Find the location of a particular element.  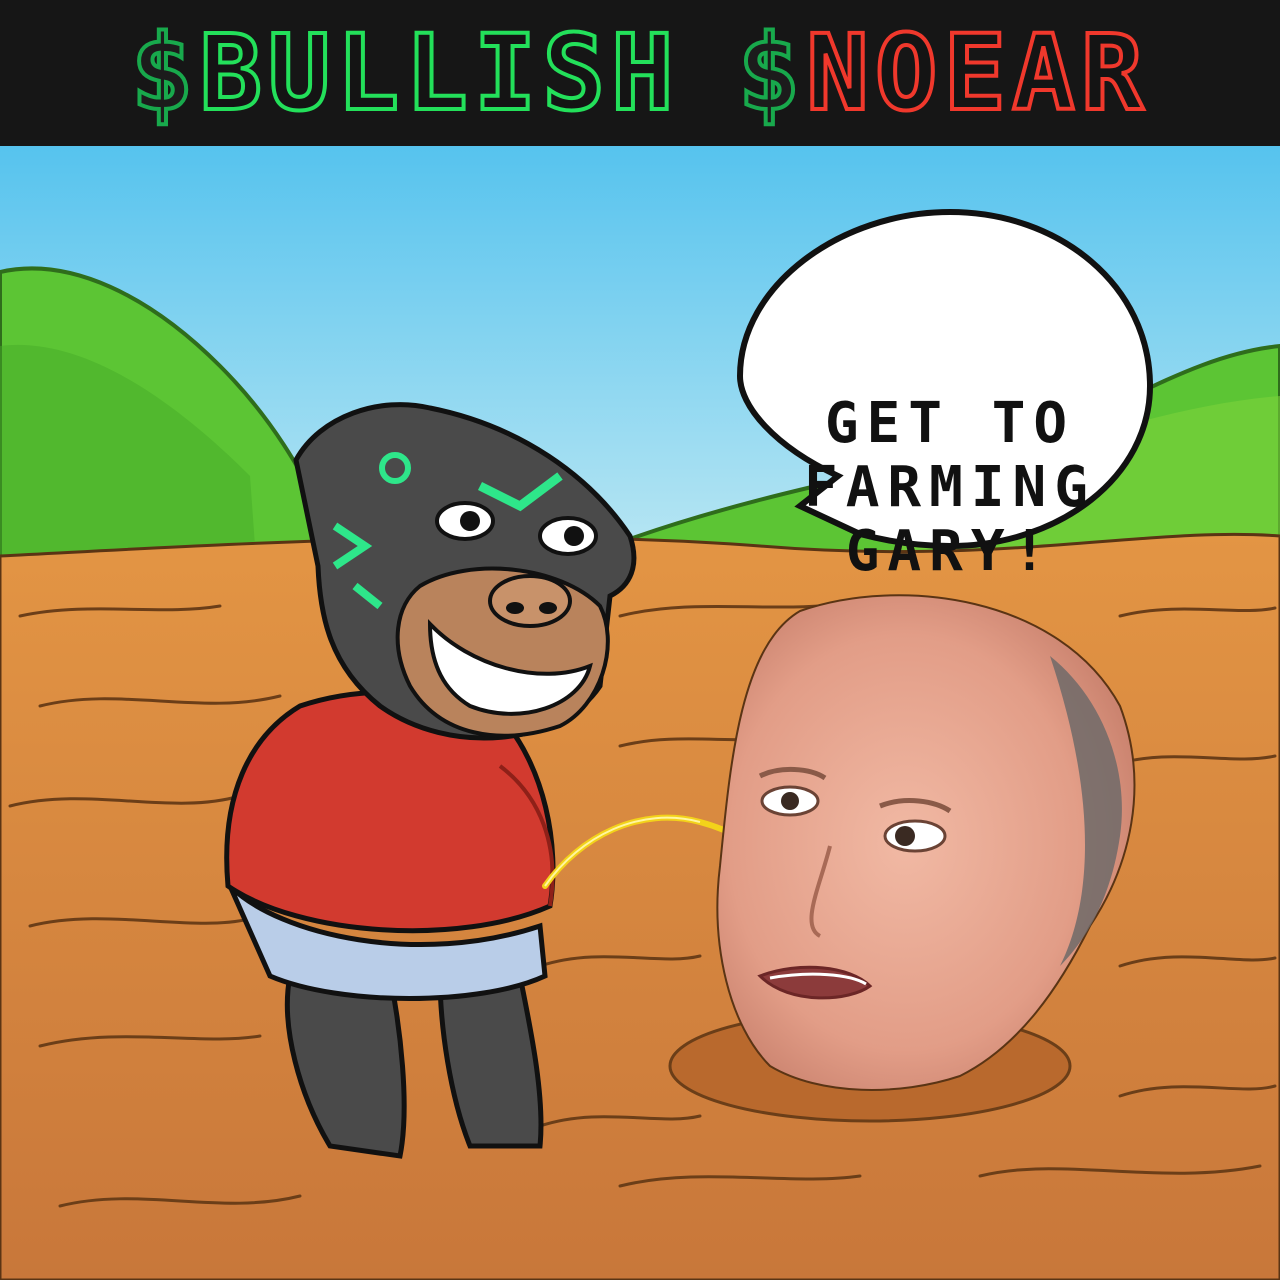

bullish-word: BULLISH is located at coordinates (438, 73).